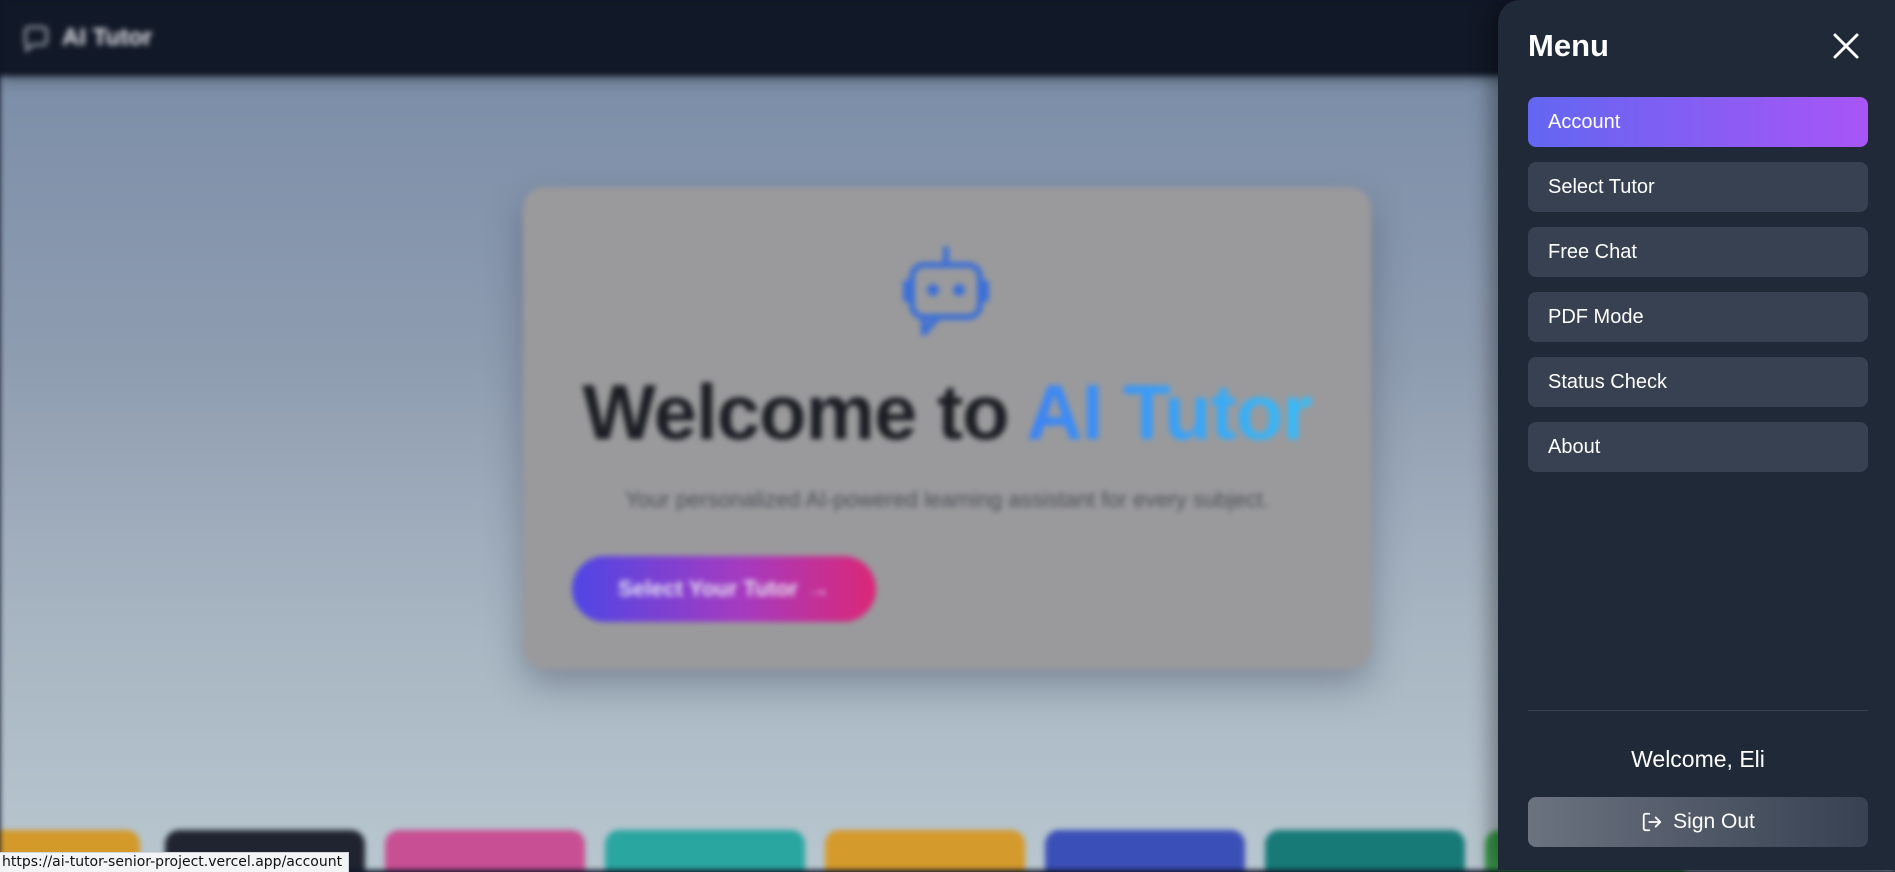  I want to click on sign-out-button: Sign Out, so click(1698, 822).